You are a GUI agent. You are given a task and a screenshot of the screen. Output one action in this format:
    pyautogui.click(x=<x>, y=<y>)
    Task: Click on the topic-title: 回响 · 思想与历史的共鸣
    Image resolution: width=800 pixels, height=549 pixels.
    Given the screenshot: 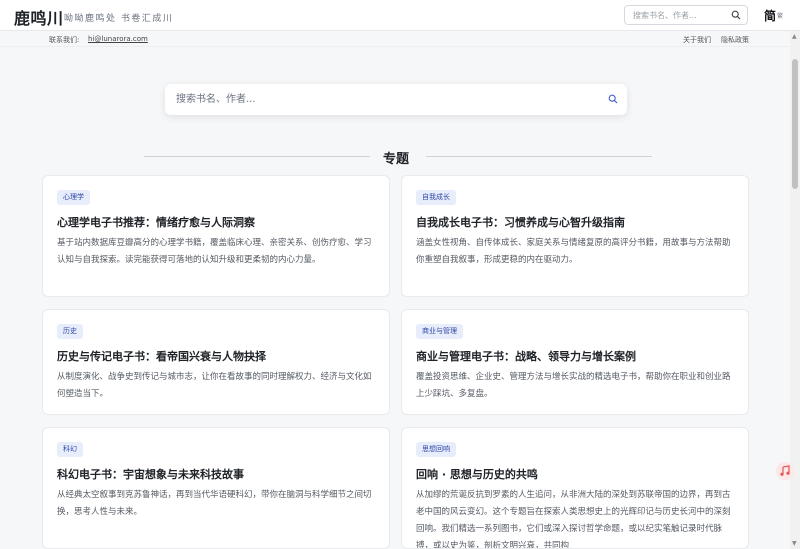 What is the action you would take?
    pyautogui.click(x=477, y=474)
    